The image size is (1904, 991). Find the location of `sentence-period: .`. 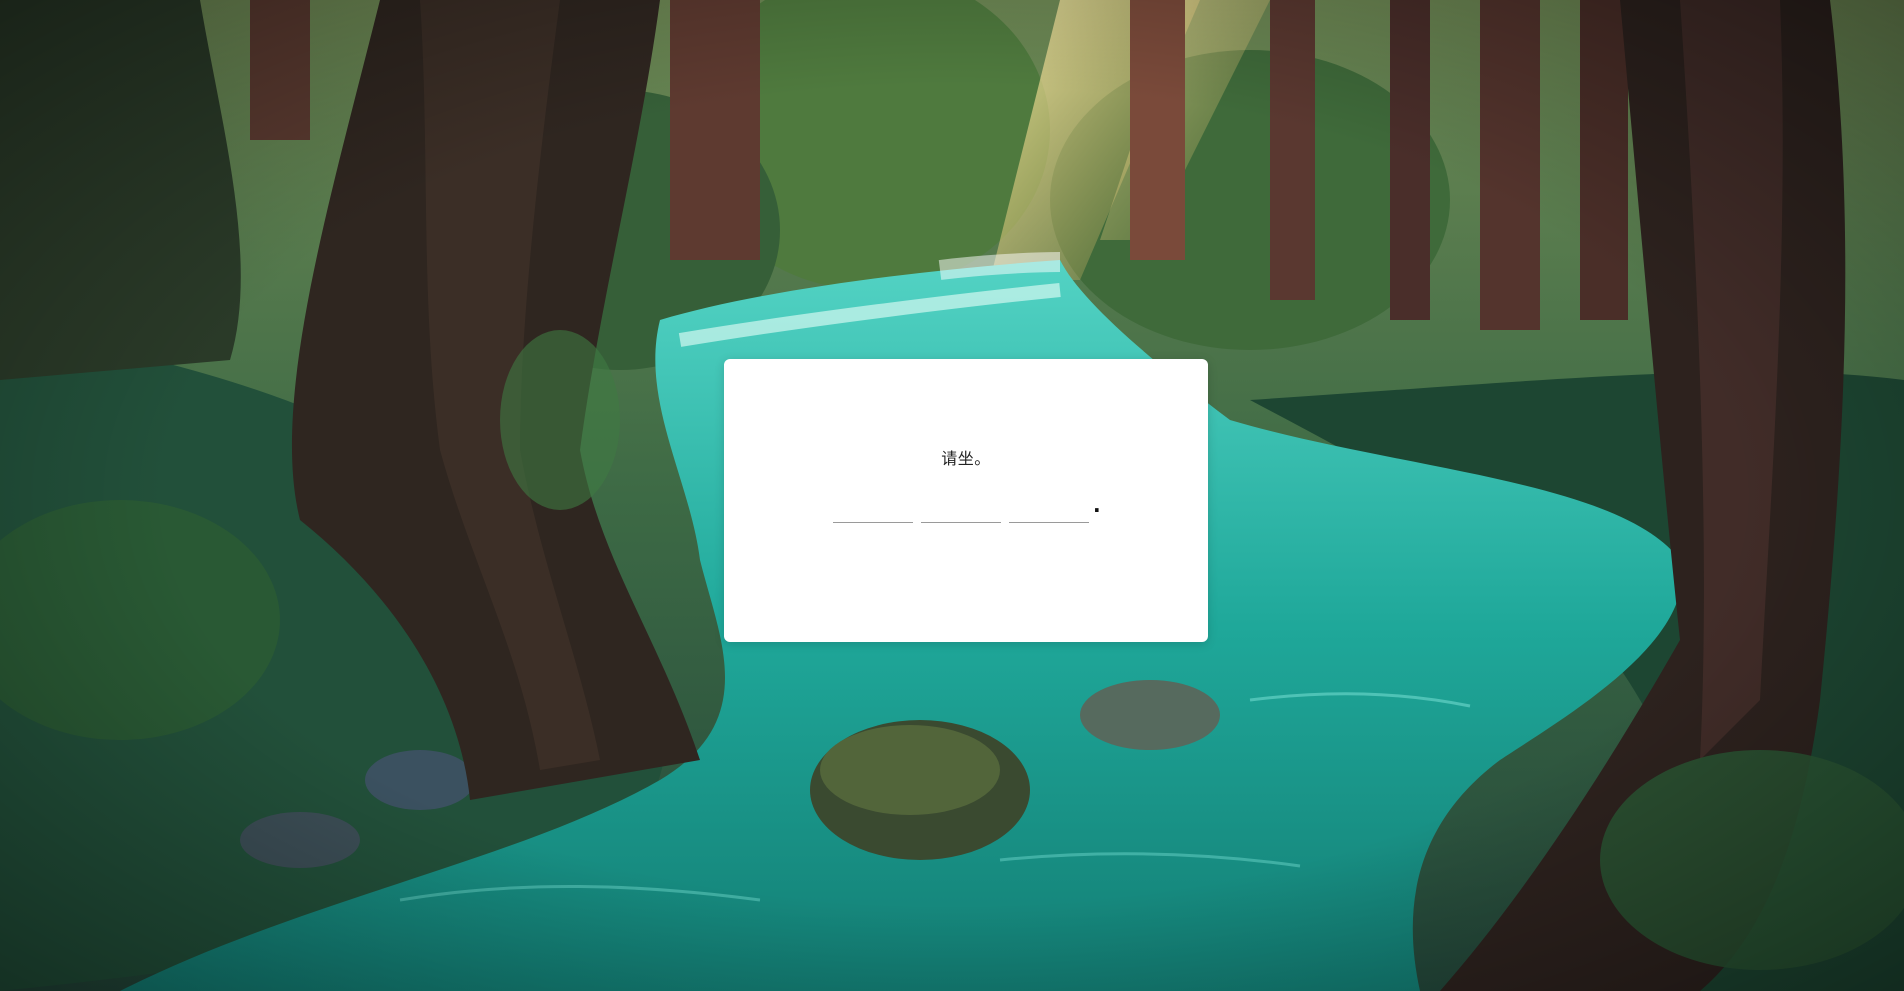

sentence-period: . is located at coordinates (1097, 505).